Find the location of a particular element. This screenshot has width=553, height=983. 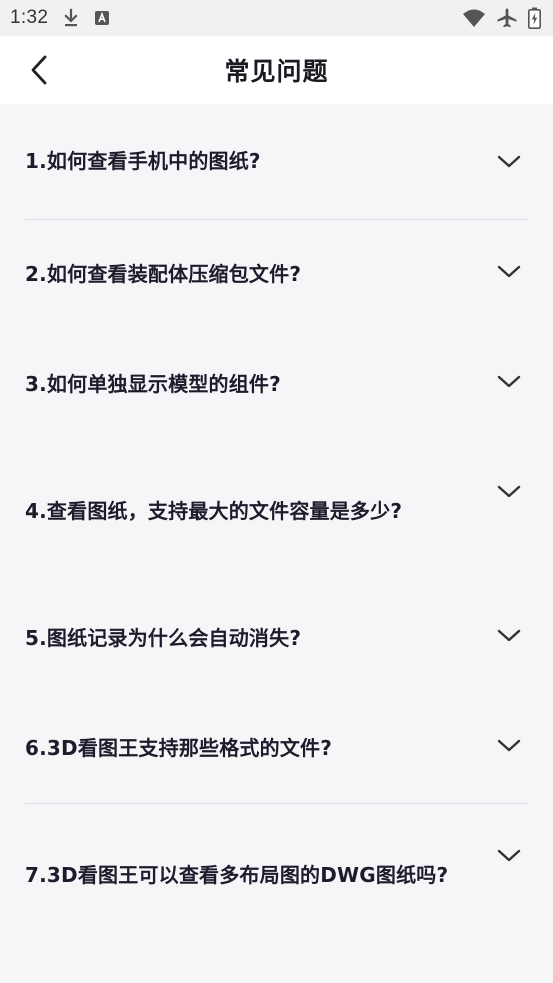

faq-question: 2.如何查看装配体压缩包文件? is located at coordinates (163, 274).